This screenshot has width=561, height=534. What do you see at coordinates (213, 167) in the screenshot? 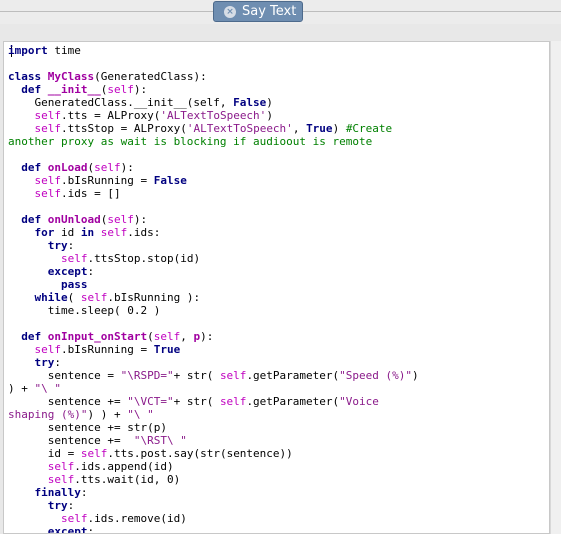
I see `code-line: def onLoad(self):` at bounding box center [213, 167].